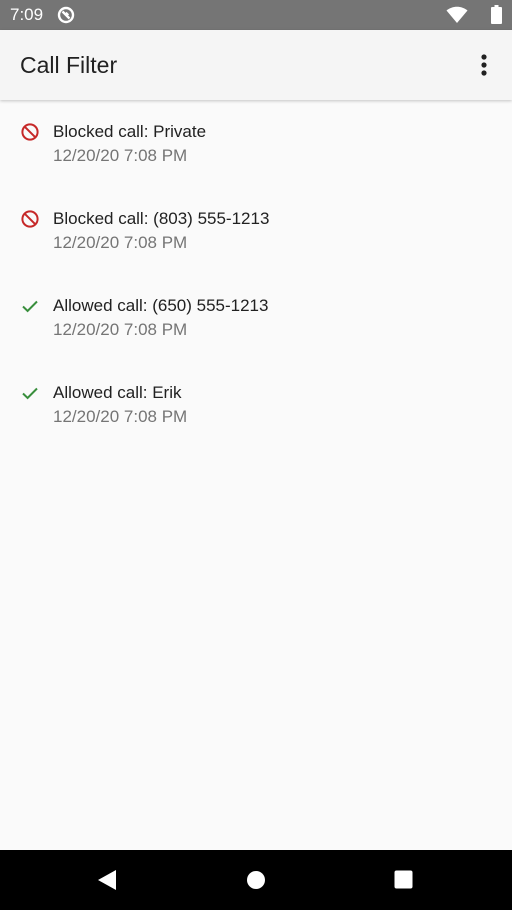 This screenshot has width=512, height=910. Describe the element at coordinates (256, 15) in the screenshot. I see `status-bar: 7:09` at that location.